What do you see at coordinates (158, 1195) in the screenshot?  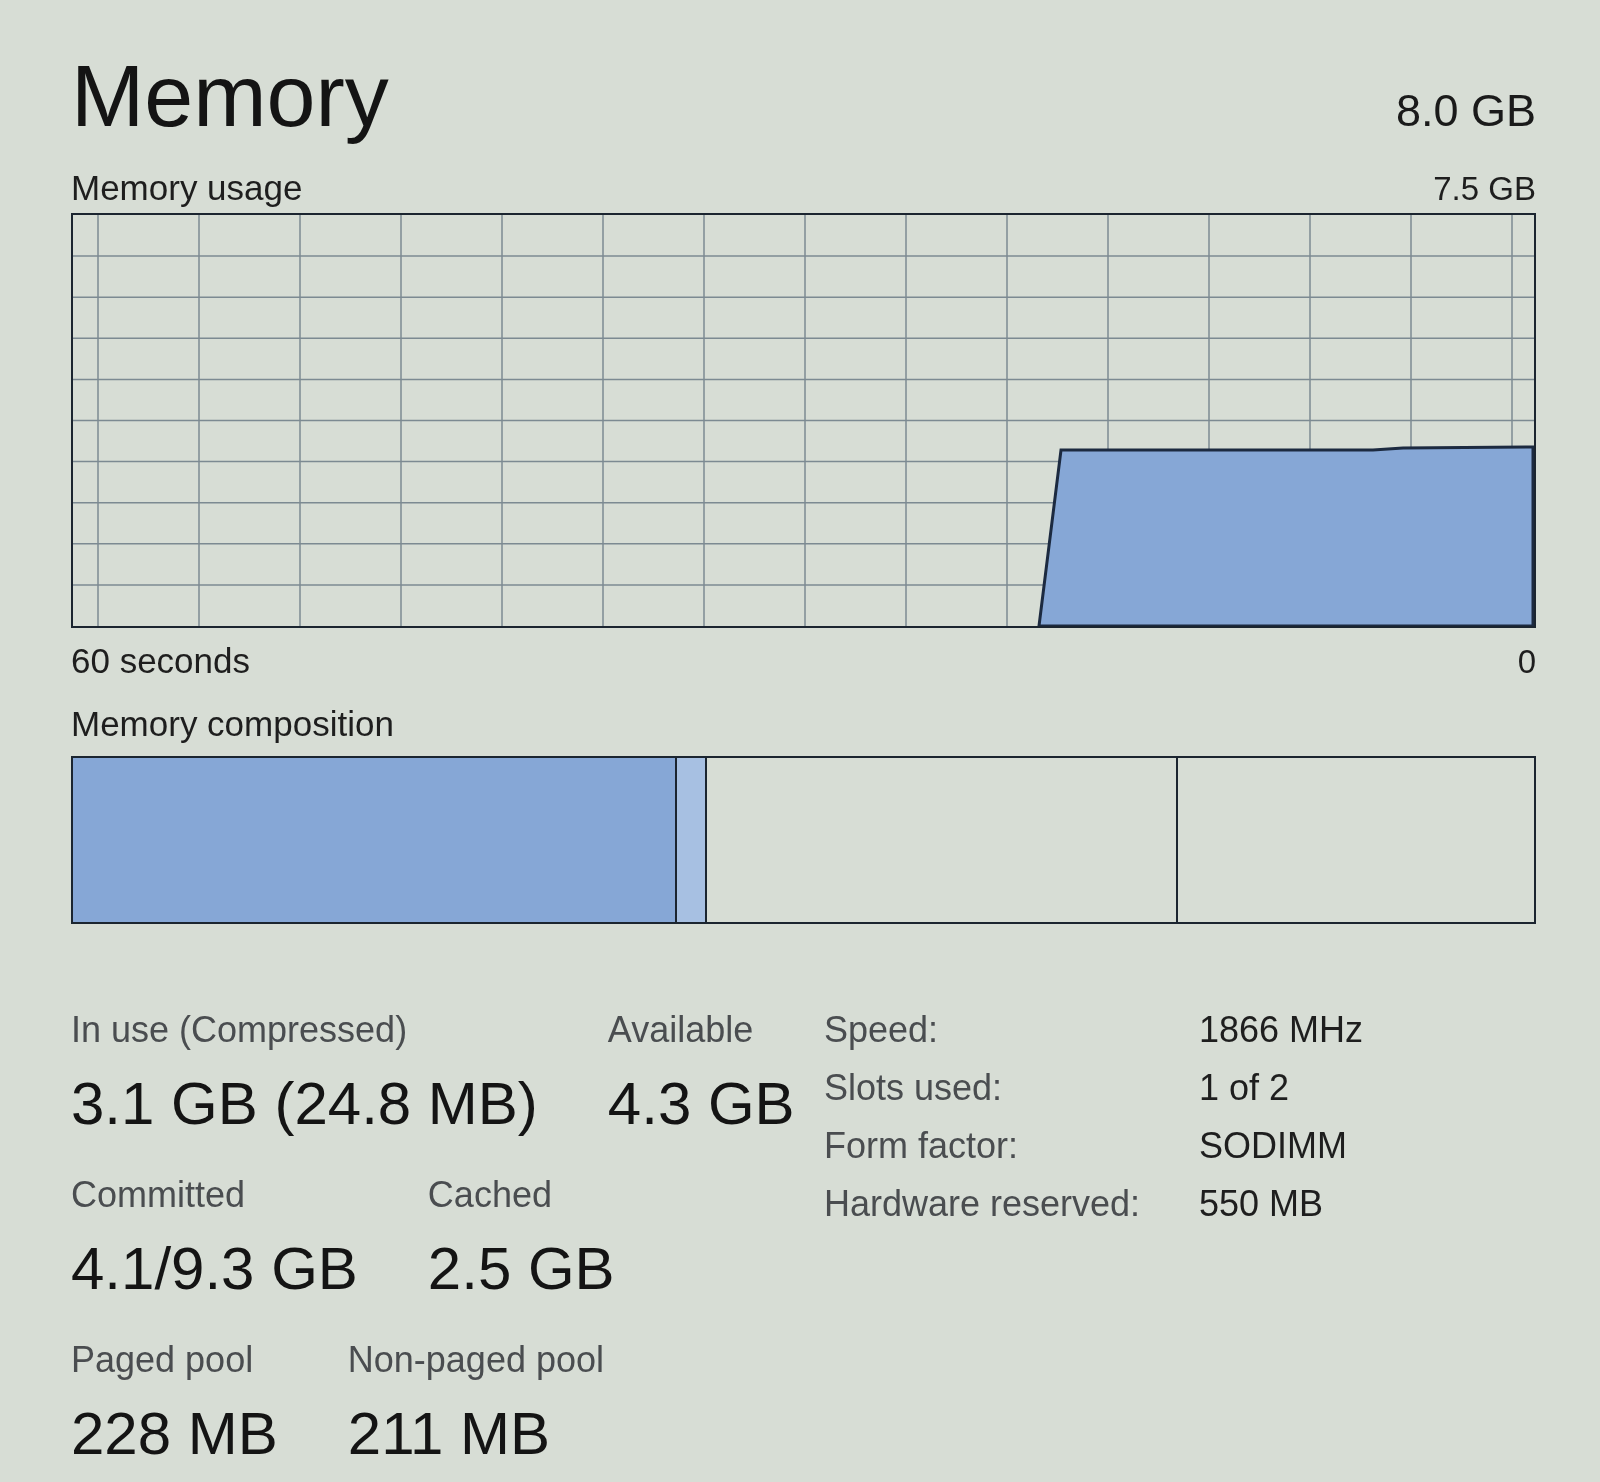 I see `stat-label: Committed` at bounding box center [158, 1195].